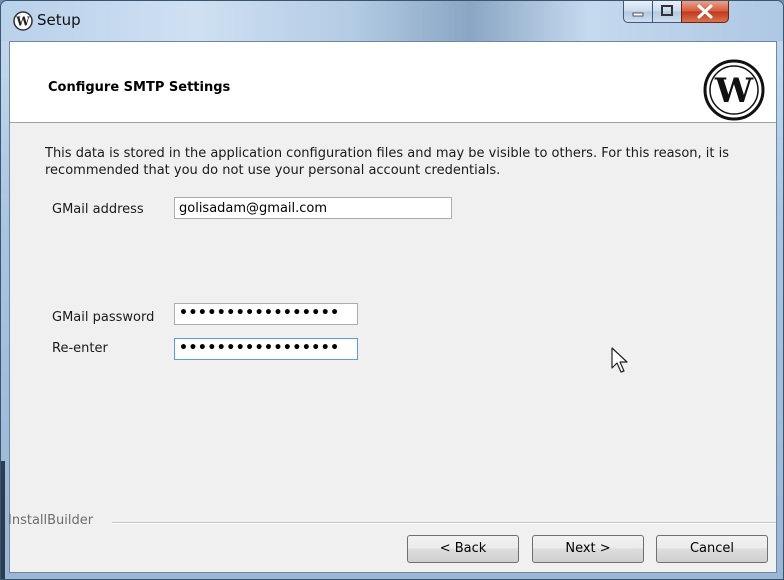 The image size is (784, 580). I want to click on installbuilder-brand: InstallBuilder, so click(51, 520).